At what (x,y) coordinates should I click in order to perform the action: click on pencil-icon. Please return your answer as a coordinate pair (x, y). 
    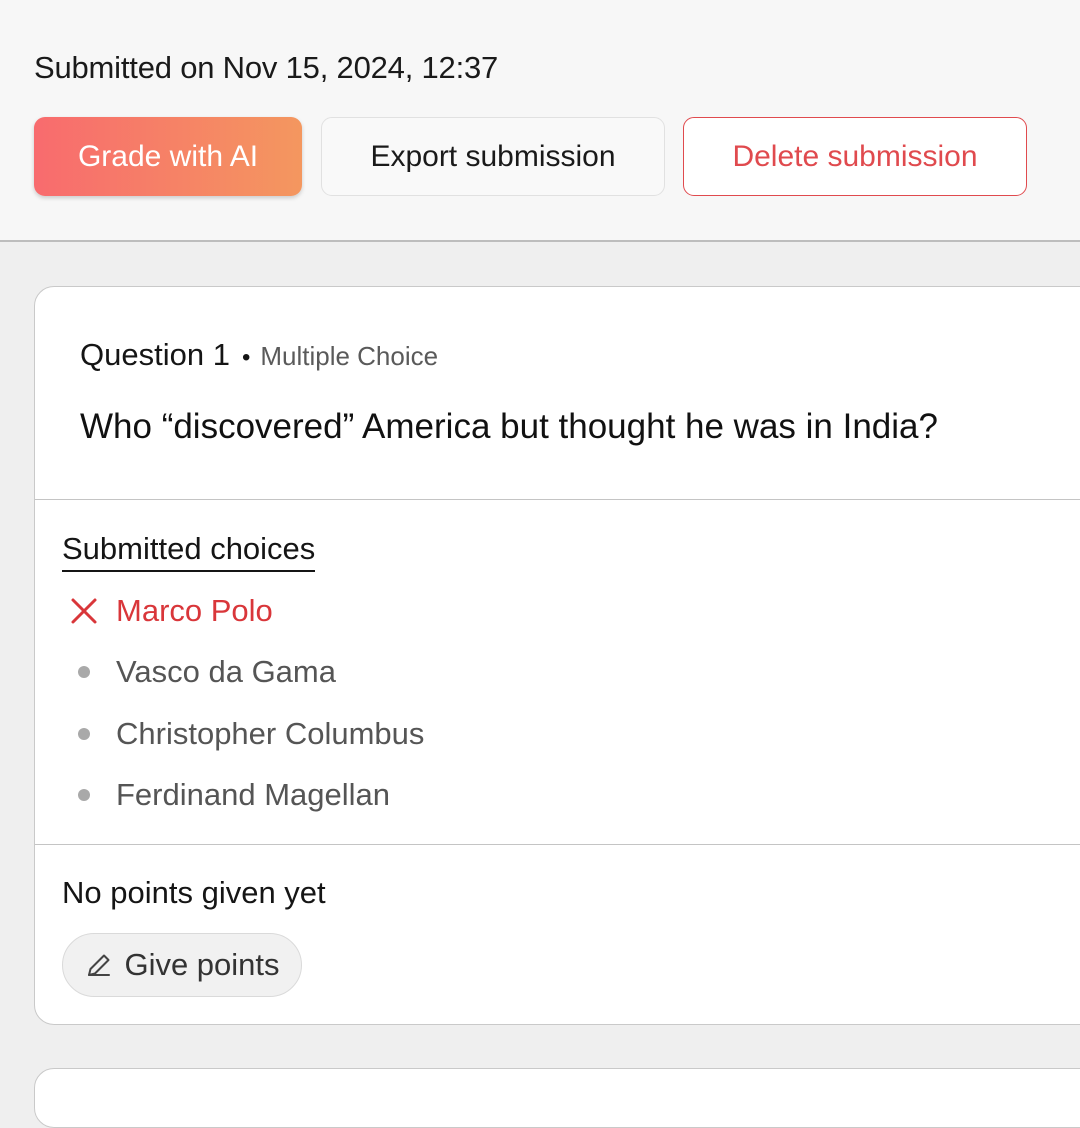
    Looking at the image, I should click on (99, 965).